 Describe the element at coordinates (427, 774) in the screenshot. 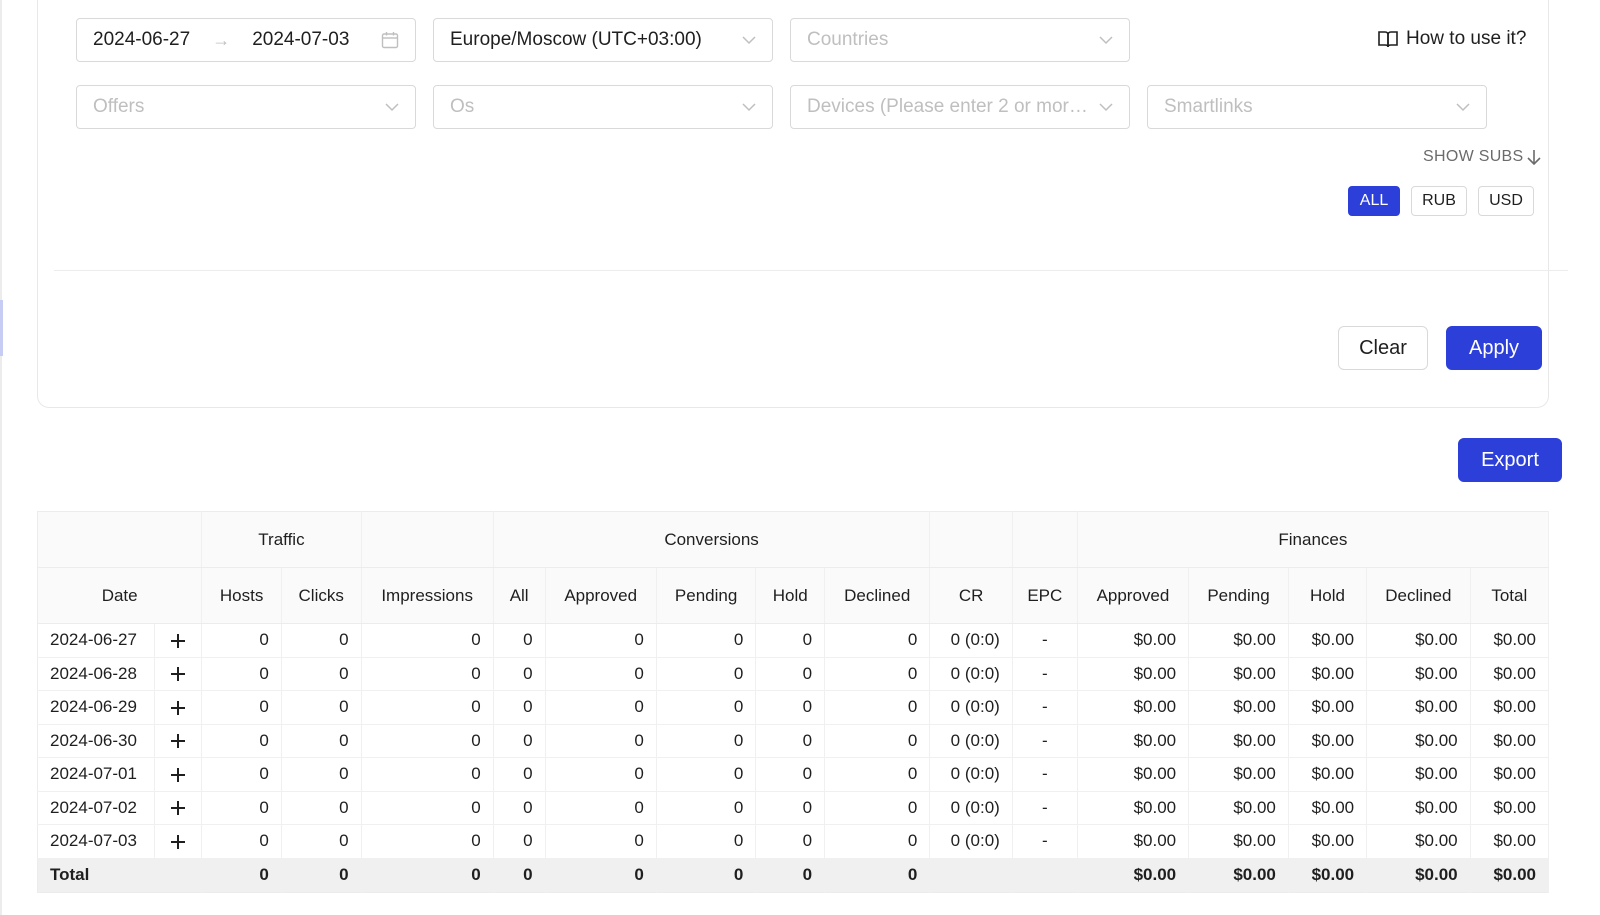

I see `cell-impressions: 0` at that location.